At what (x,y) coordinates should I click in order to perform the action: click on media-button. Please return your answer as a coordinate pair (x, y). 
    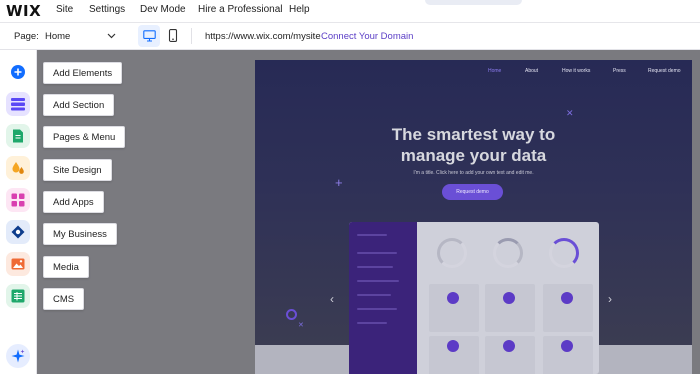
    Looking at the image, I should click on (18, 264).